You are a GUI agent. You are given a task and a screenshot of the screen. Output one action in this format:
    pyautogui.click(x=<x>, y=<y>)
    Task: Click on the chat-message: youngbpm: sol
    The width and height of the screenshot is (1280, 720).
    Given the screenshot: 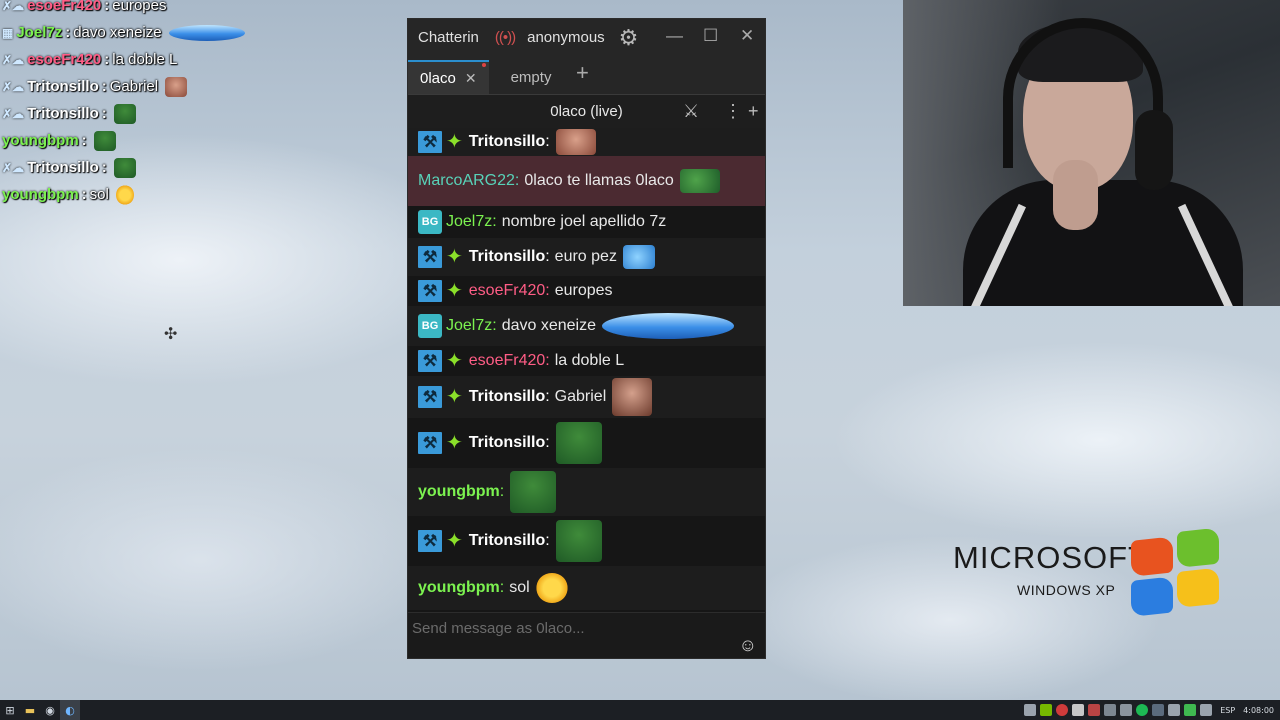 What is the action you would take?
    pyautogui.click(x=586, y=588)
    